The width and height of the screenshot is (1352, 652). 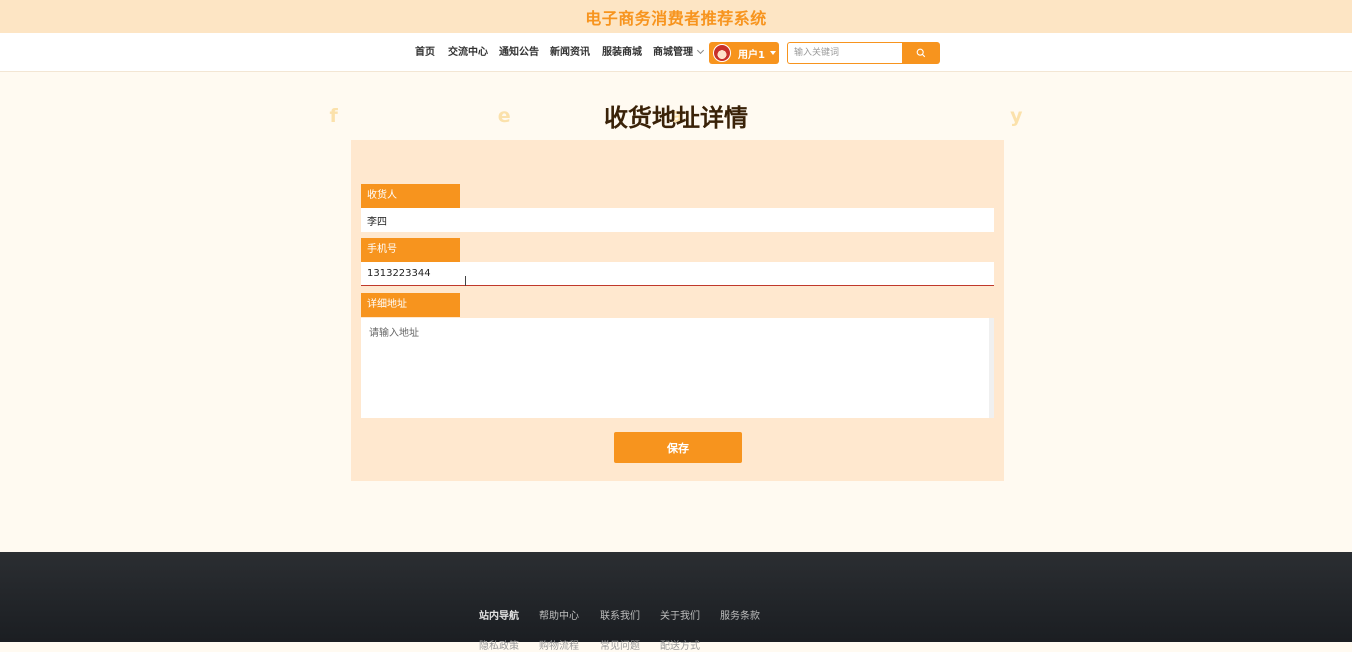 I want to click on avatar, so click(x=722, y=53).